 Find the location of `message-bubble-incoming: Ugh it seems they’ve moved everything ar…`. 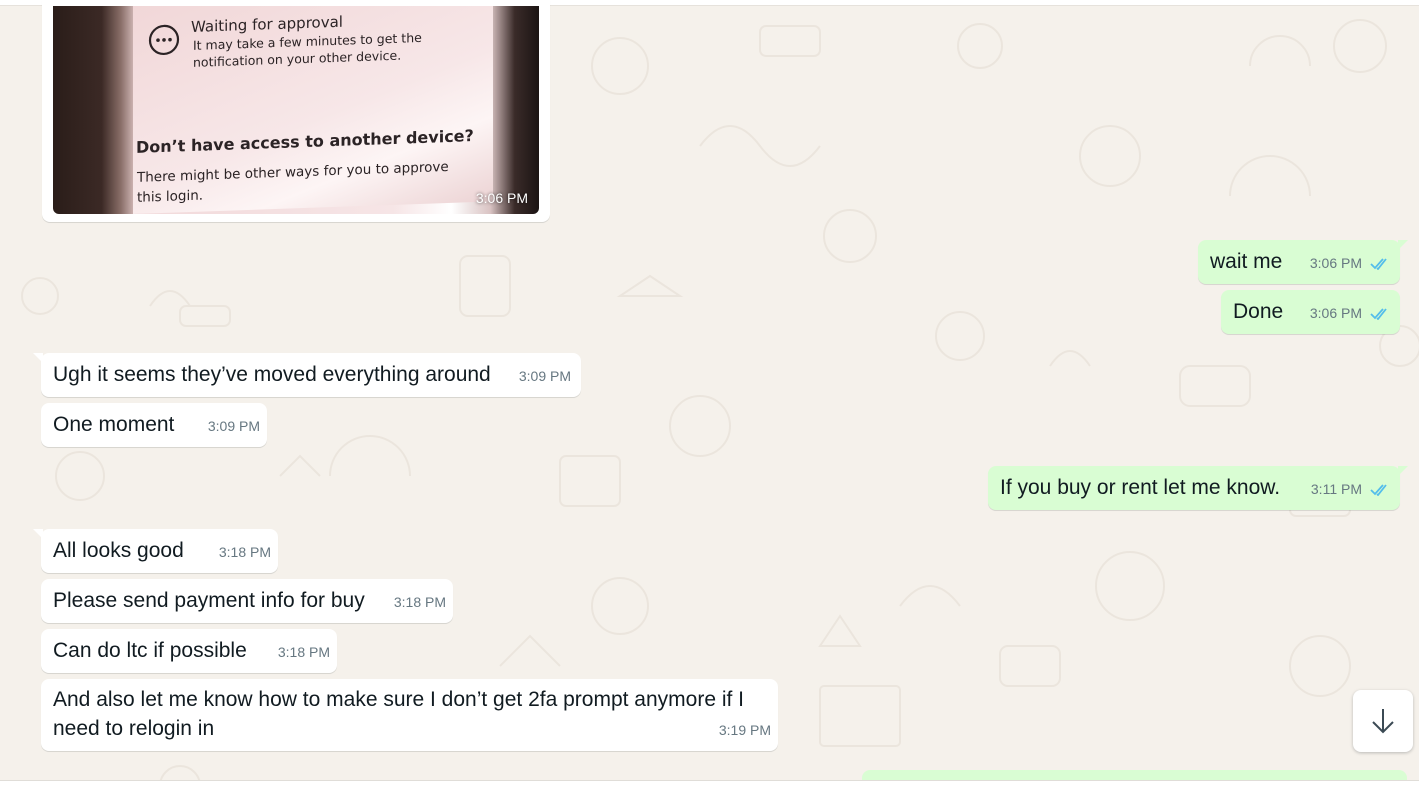

message-bubble-incoming: Ugh it seems they’ve moved everything ar… is located at coordinates (307, 375).